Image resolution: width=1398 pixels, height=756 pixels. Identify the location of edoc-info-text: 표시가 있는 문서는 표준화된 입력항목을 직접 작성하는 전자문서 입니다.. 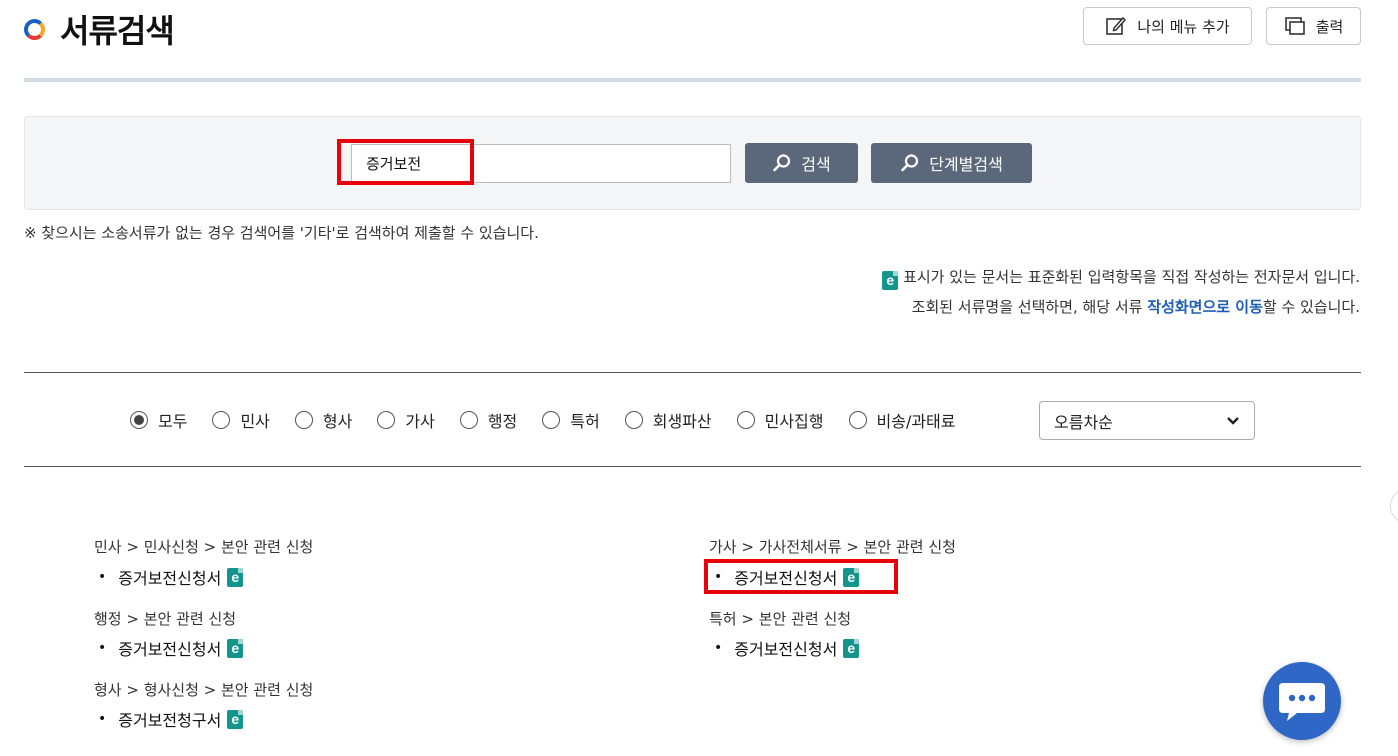
(1131, 277).